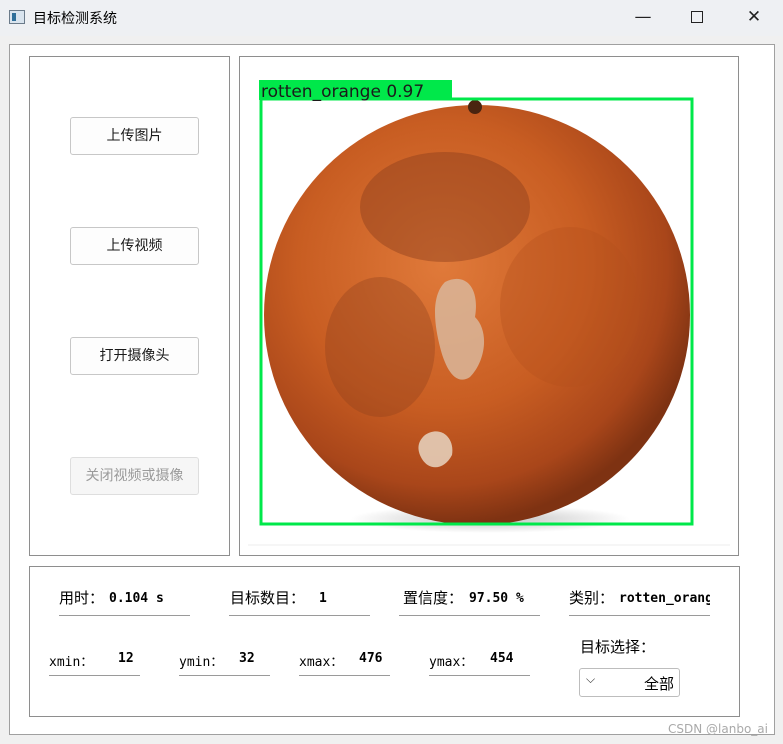 The image size is (783, 744). Describe the element at coordinates (134, 356) in the screenshot. I see `open-camera-button: 打开摄像头` at that location.